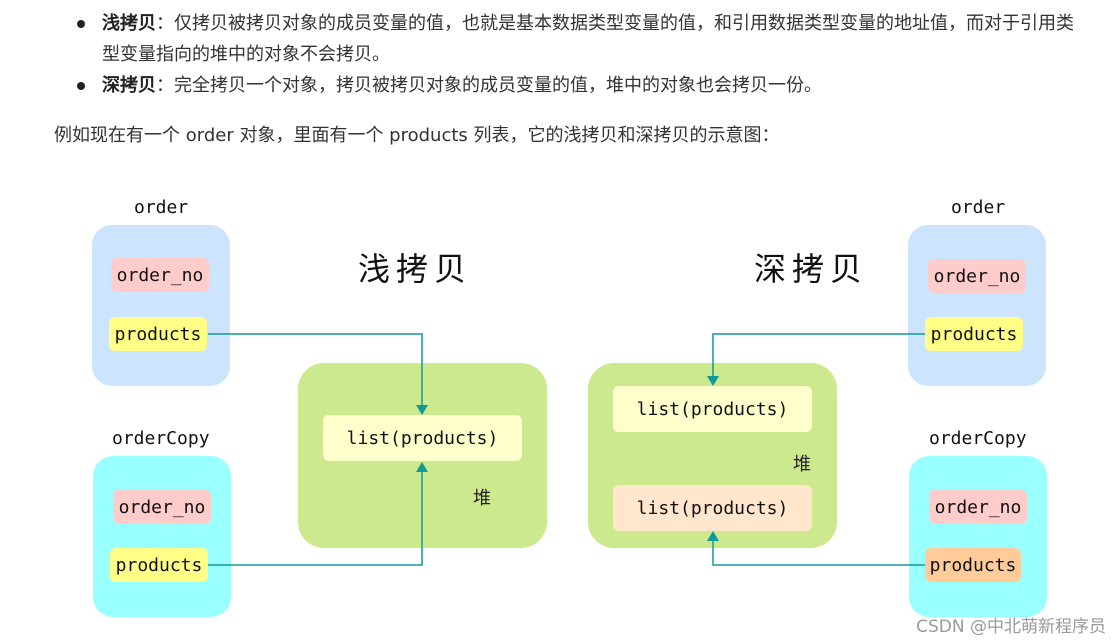 The width and height of the screenshot is (1120, 643). What do you see at coordinates (818, 354) in the screenshot?
I see `arrow-deep-order-to-list` at bounding box center [818, 354].